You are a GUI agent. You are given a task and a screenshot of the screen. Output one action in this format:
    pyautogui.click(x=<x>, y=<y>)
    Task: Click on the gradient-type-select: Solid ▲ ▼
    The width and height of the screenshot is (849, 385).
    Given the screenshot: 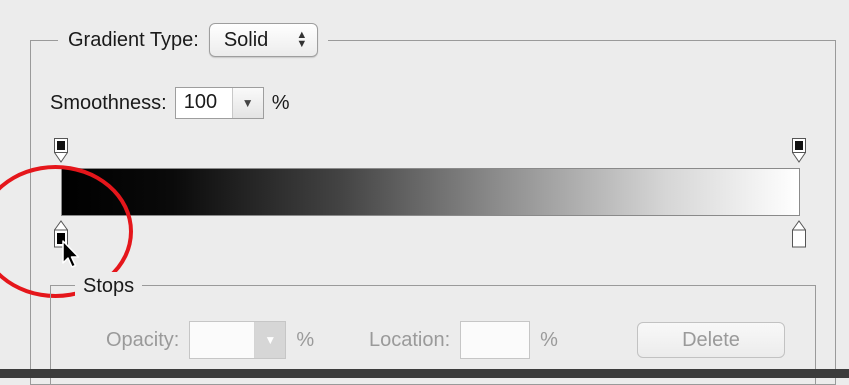 What is the action you would take?
    pyautogui.click(x=263, y=40)
    